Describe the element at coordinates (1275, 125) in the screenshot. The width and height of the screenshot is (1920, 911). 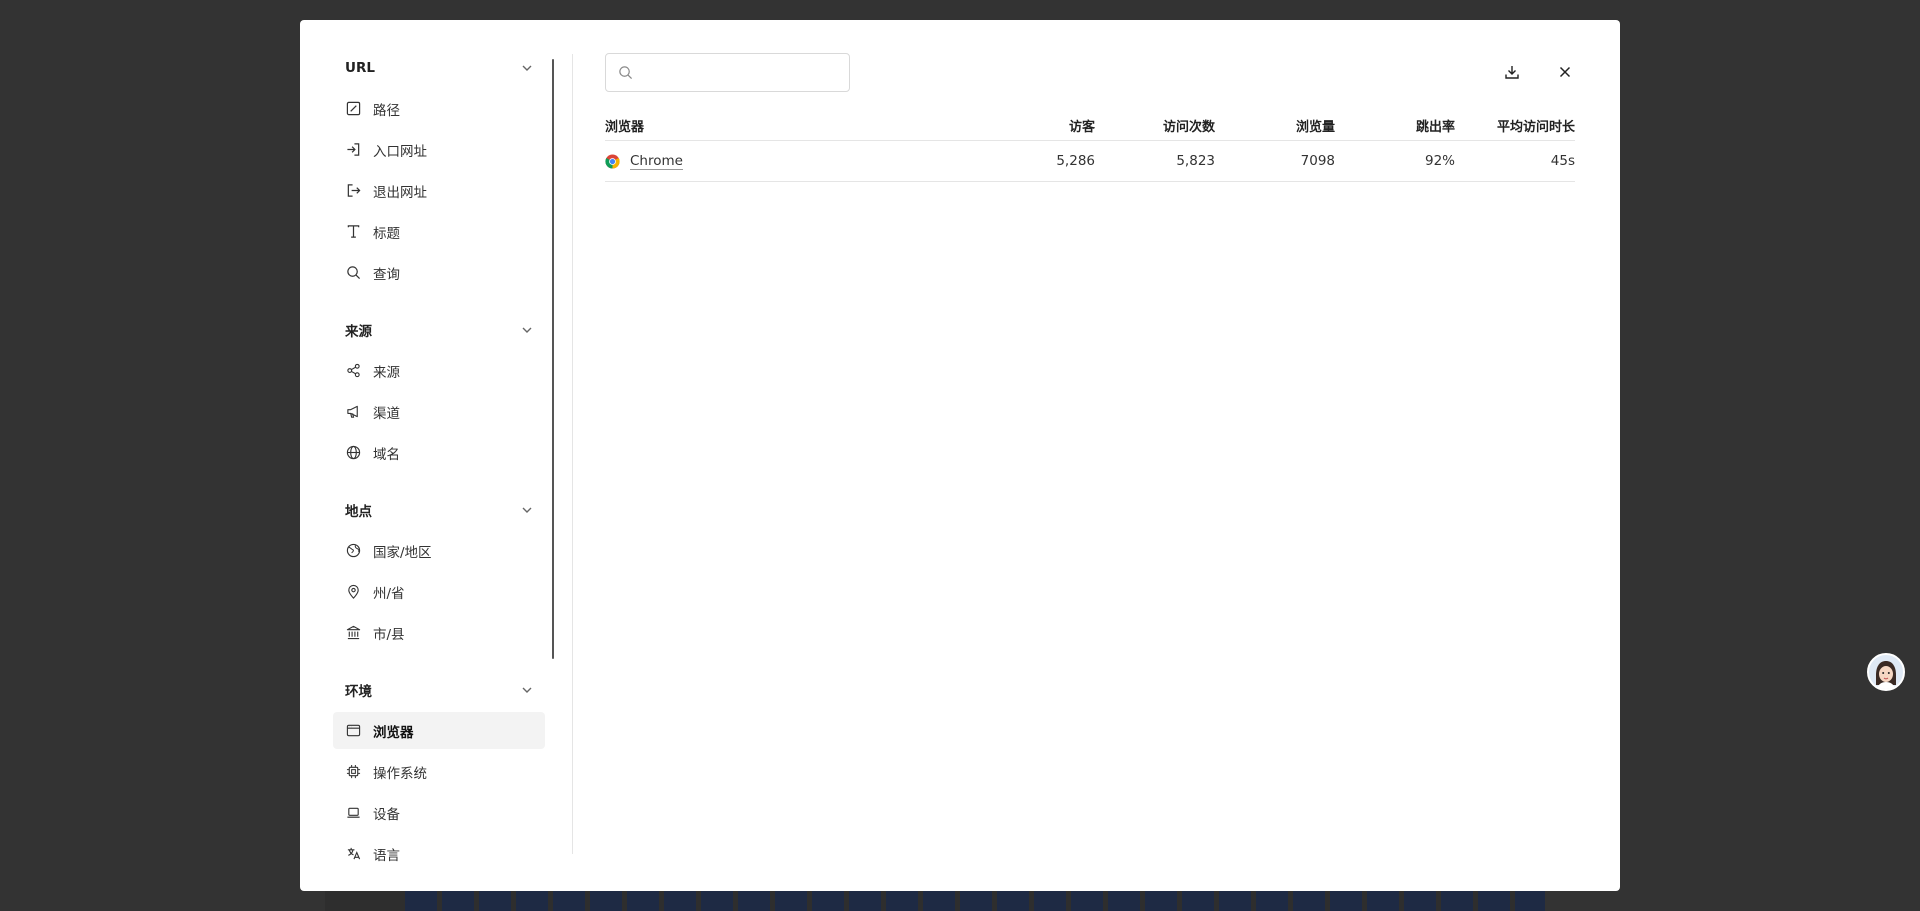
I see `column-header-views: 浏览量` at that location.